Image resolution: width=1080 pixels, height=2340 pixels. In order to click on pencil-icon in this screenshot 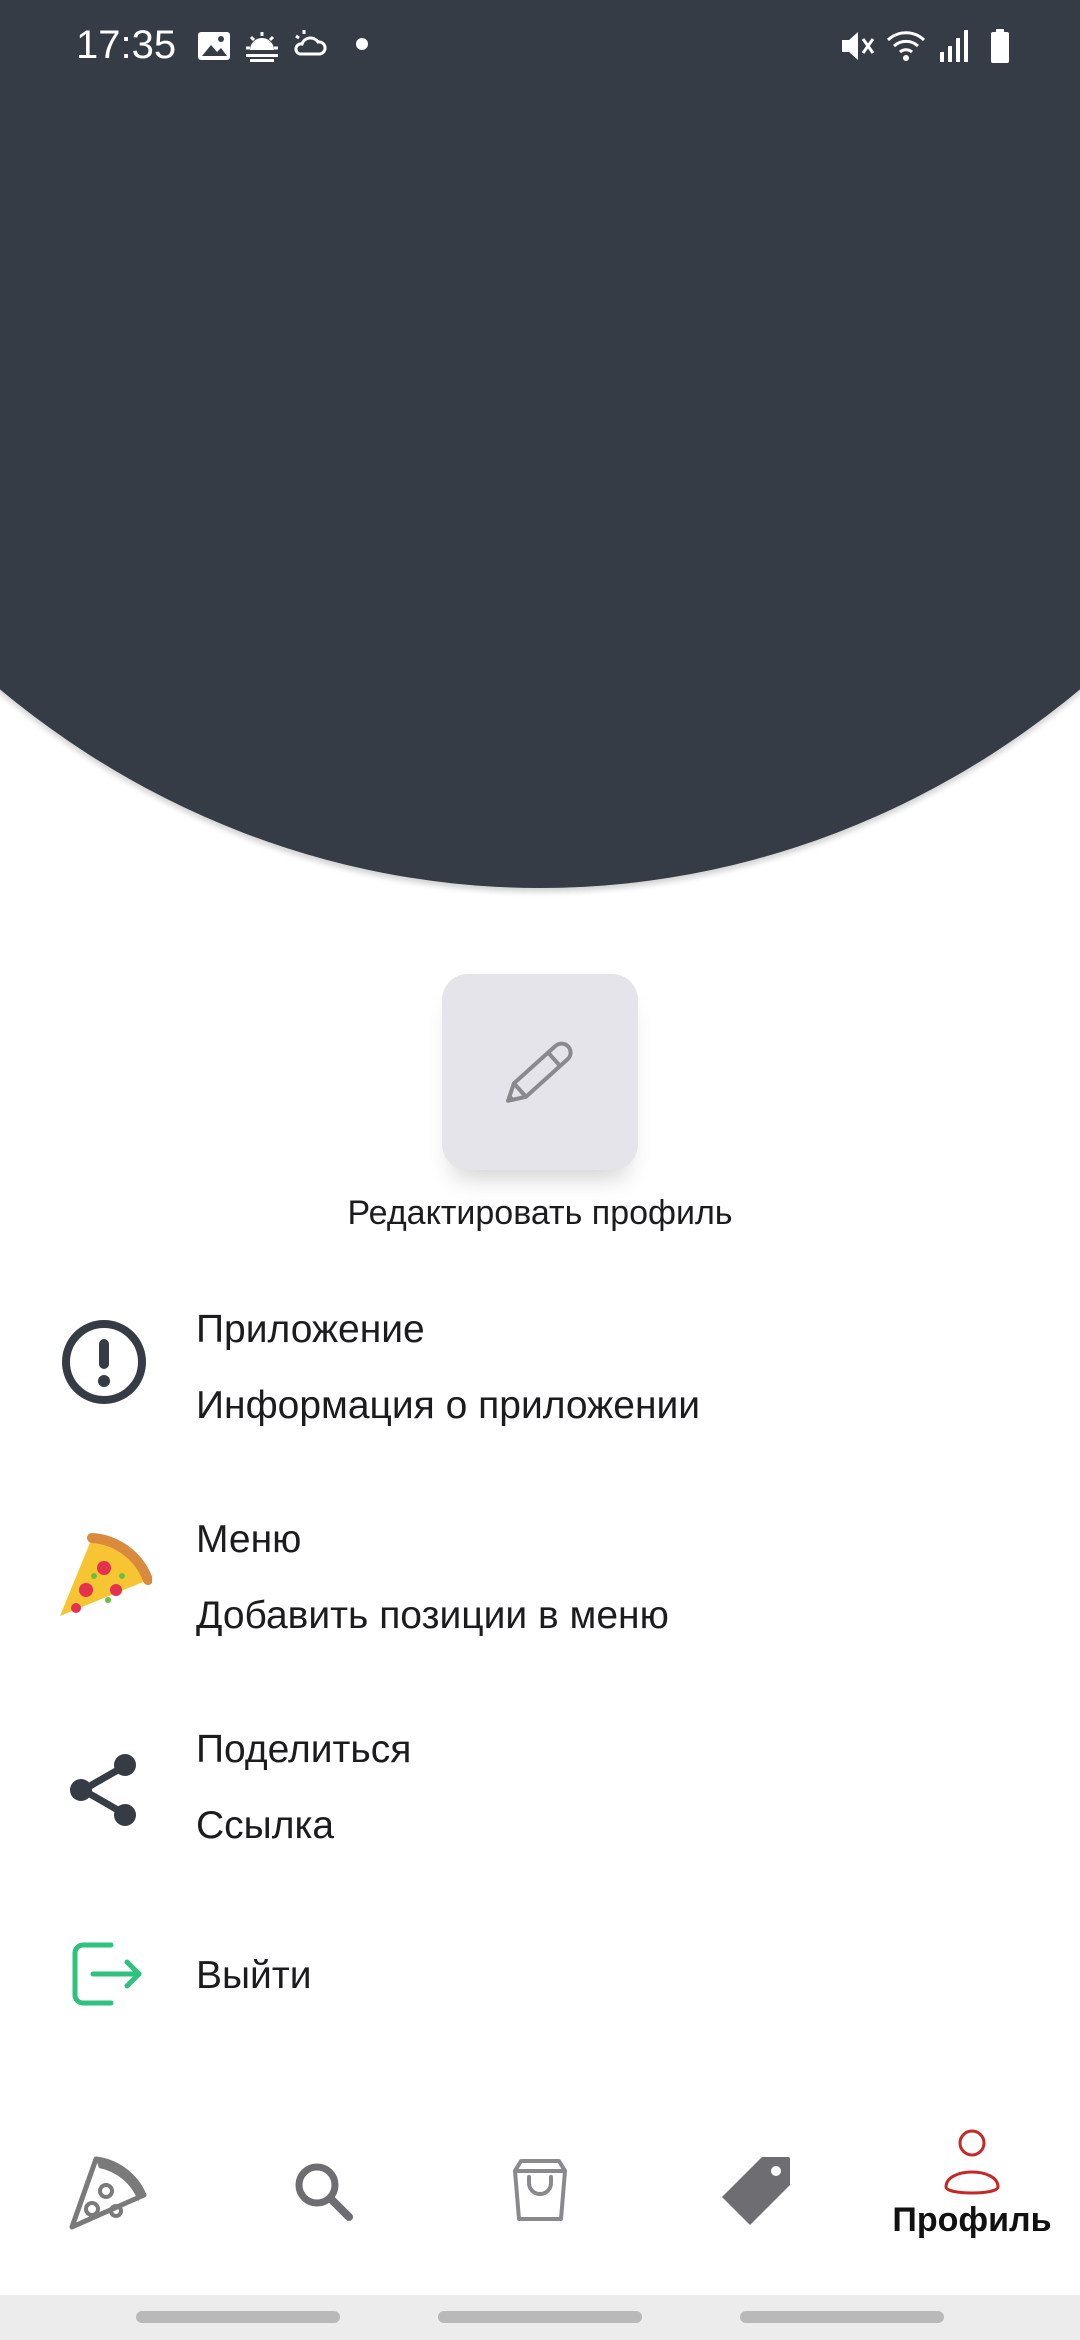, I will do `click(539, 1072)`.